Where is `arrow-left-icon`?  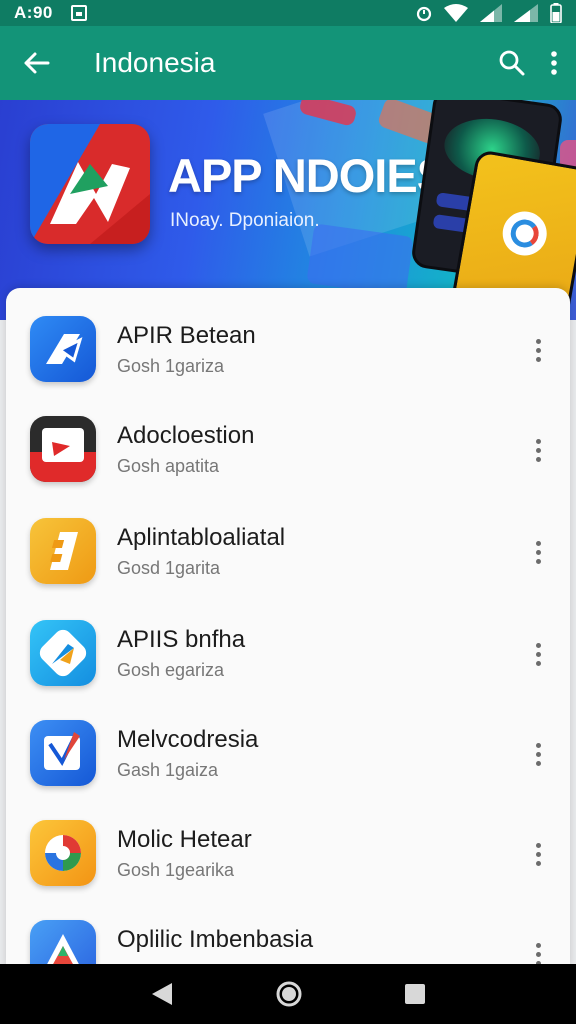
arrow-left-icon is located at coordinates (37, 63).